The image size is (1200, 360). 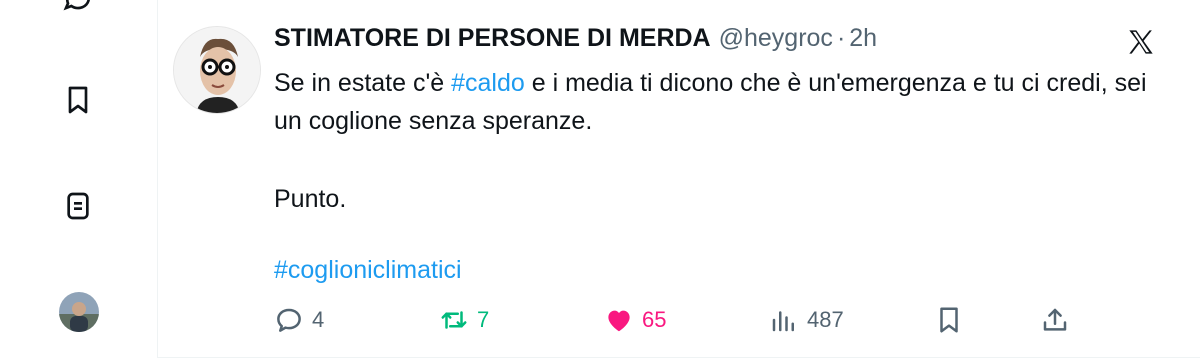 I want to click on tweet-action-bar: 4 7 65 487, so click(x=600, y=320).